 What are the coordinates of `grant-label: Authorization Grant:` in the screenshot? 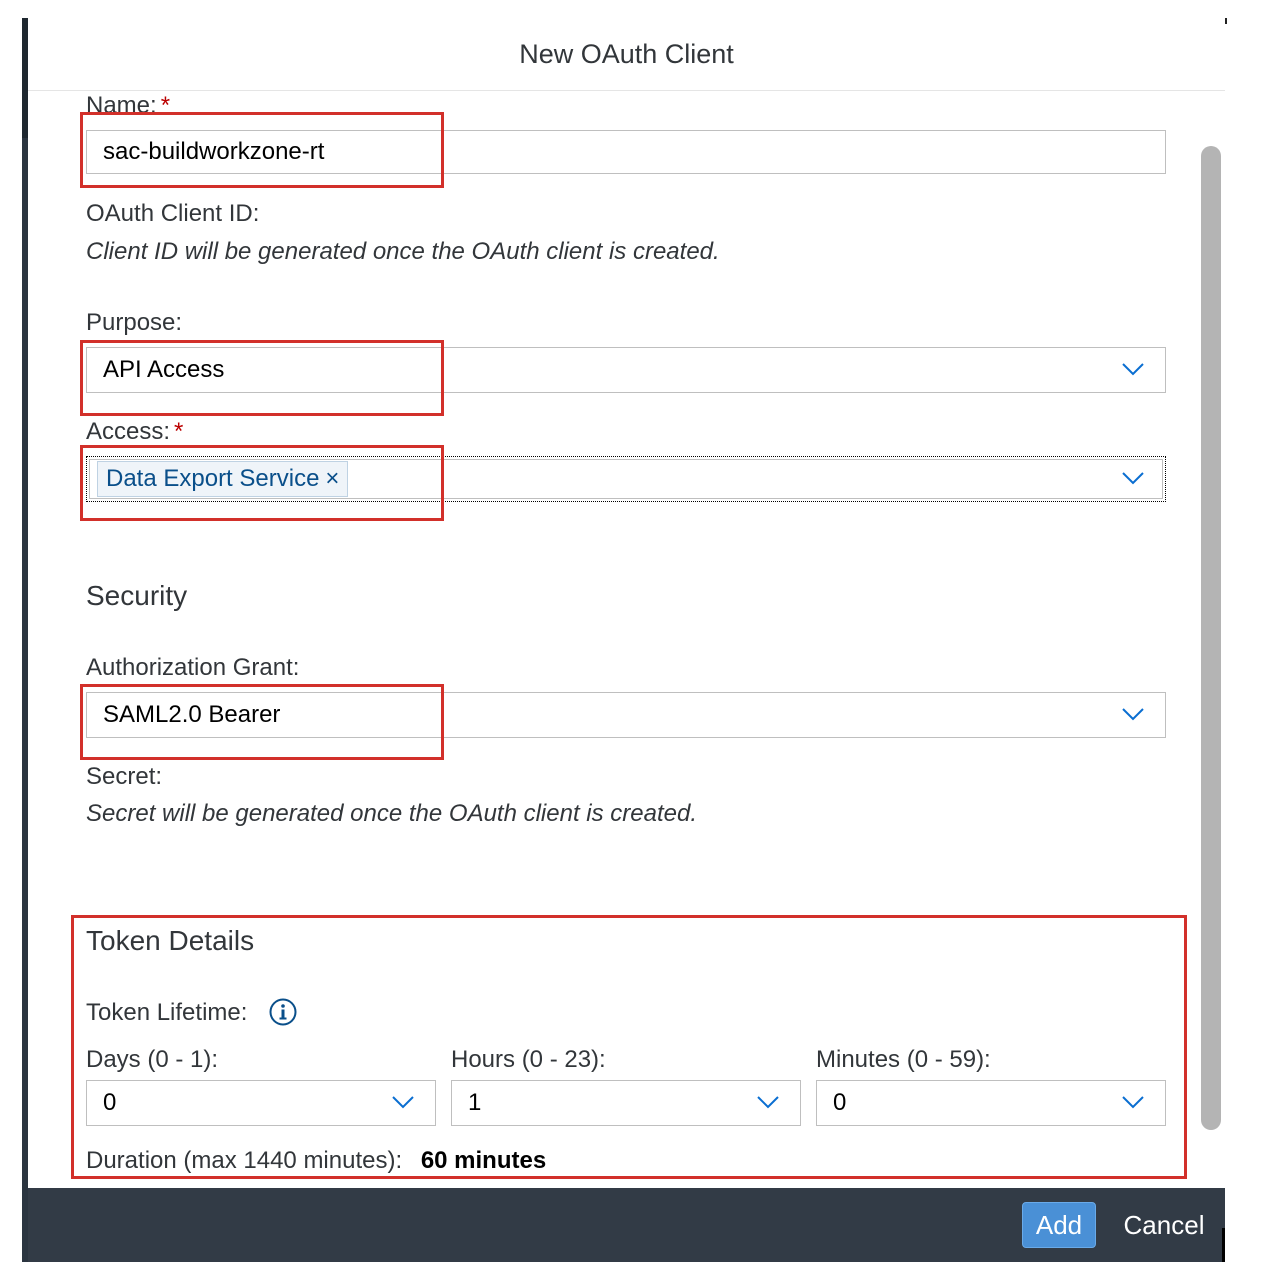 It's located at (193, 667).